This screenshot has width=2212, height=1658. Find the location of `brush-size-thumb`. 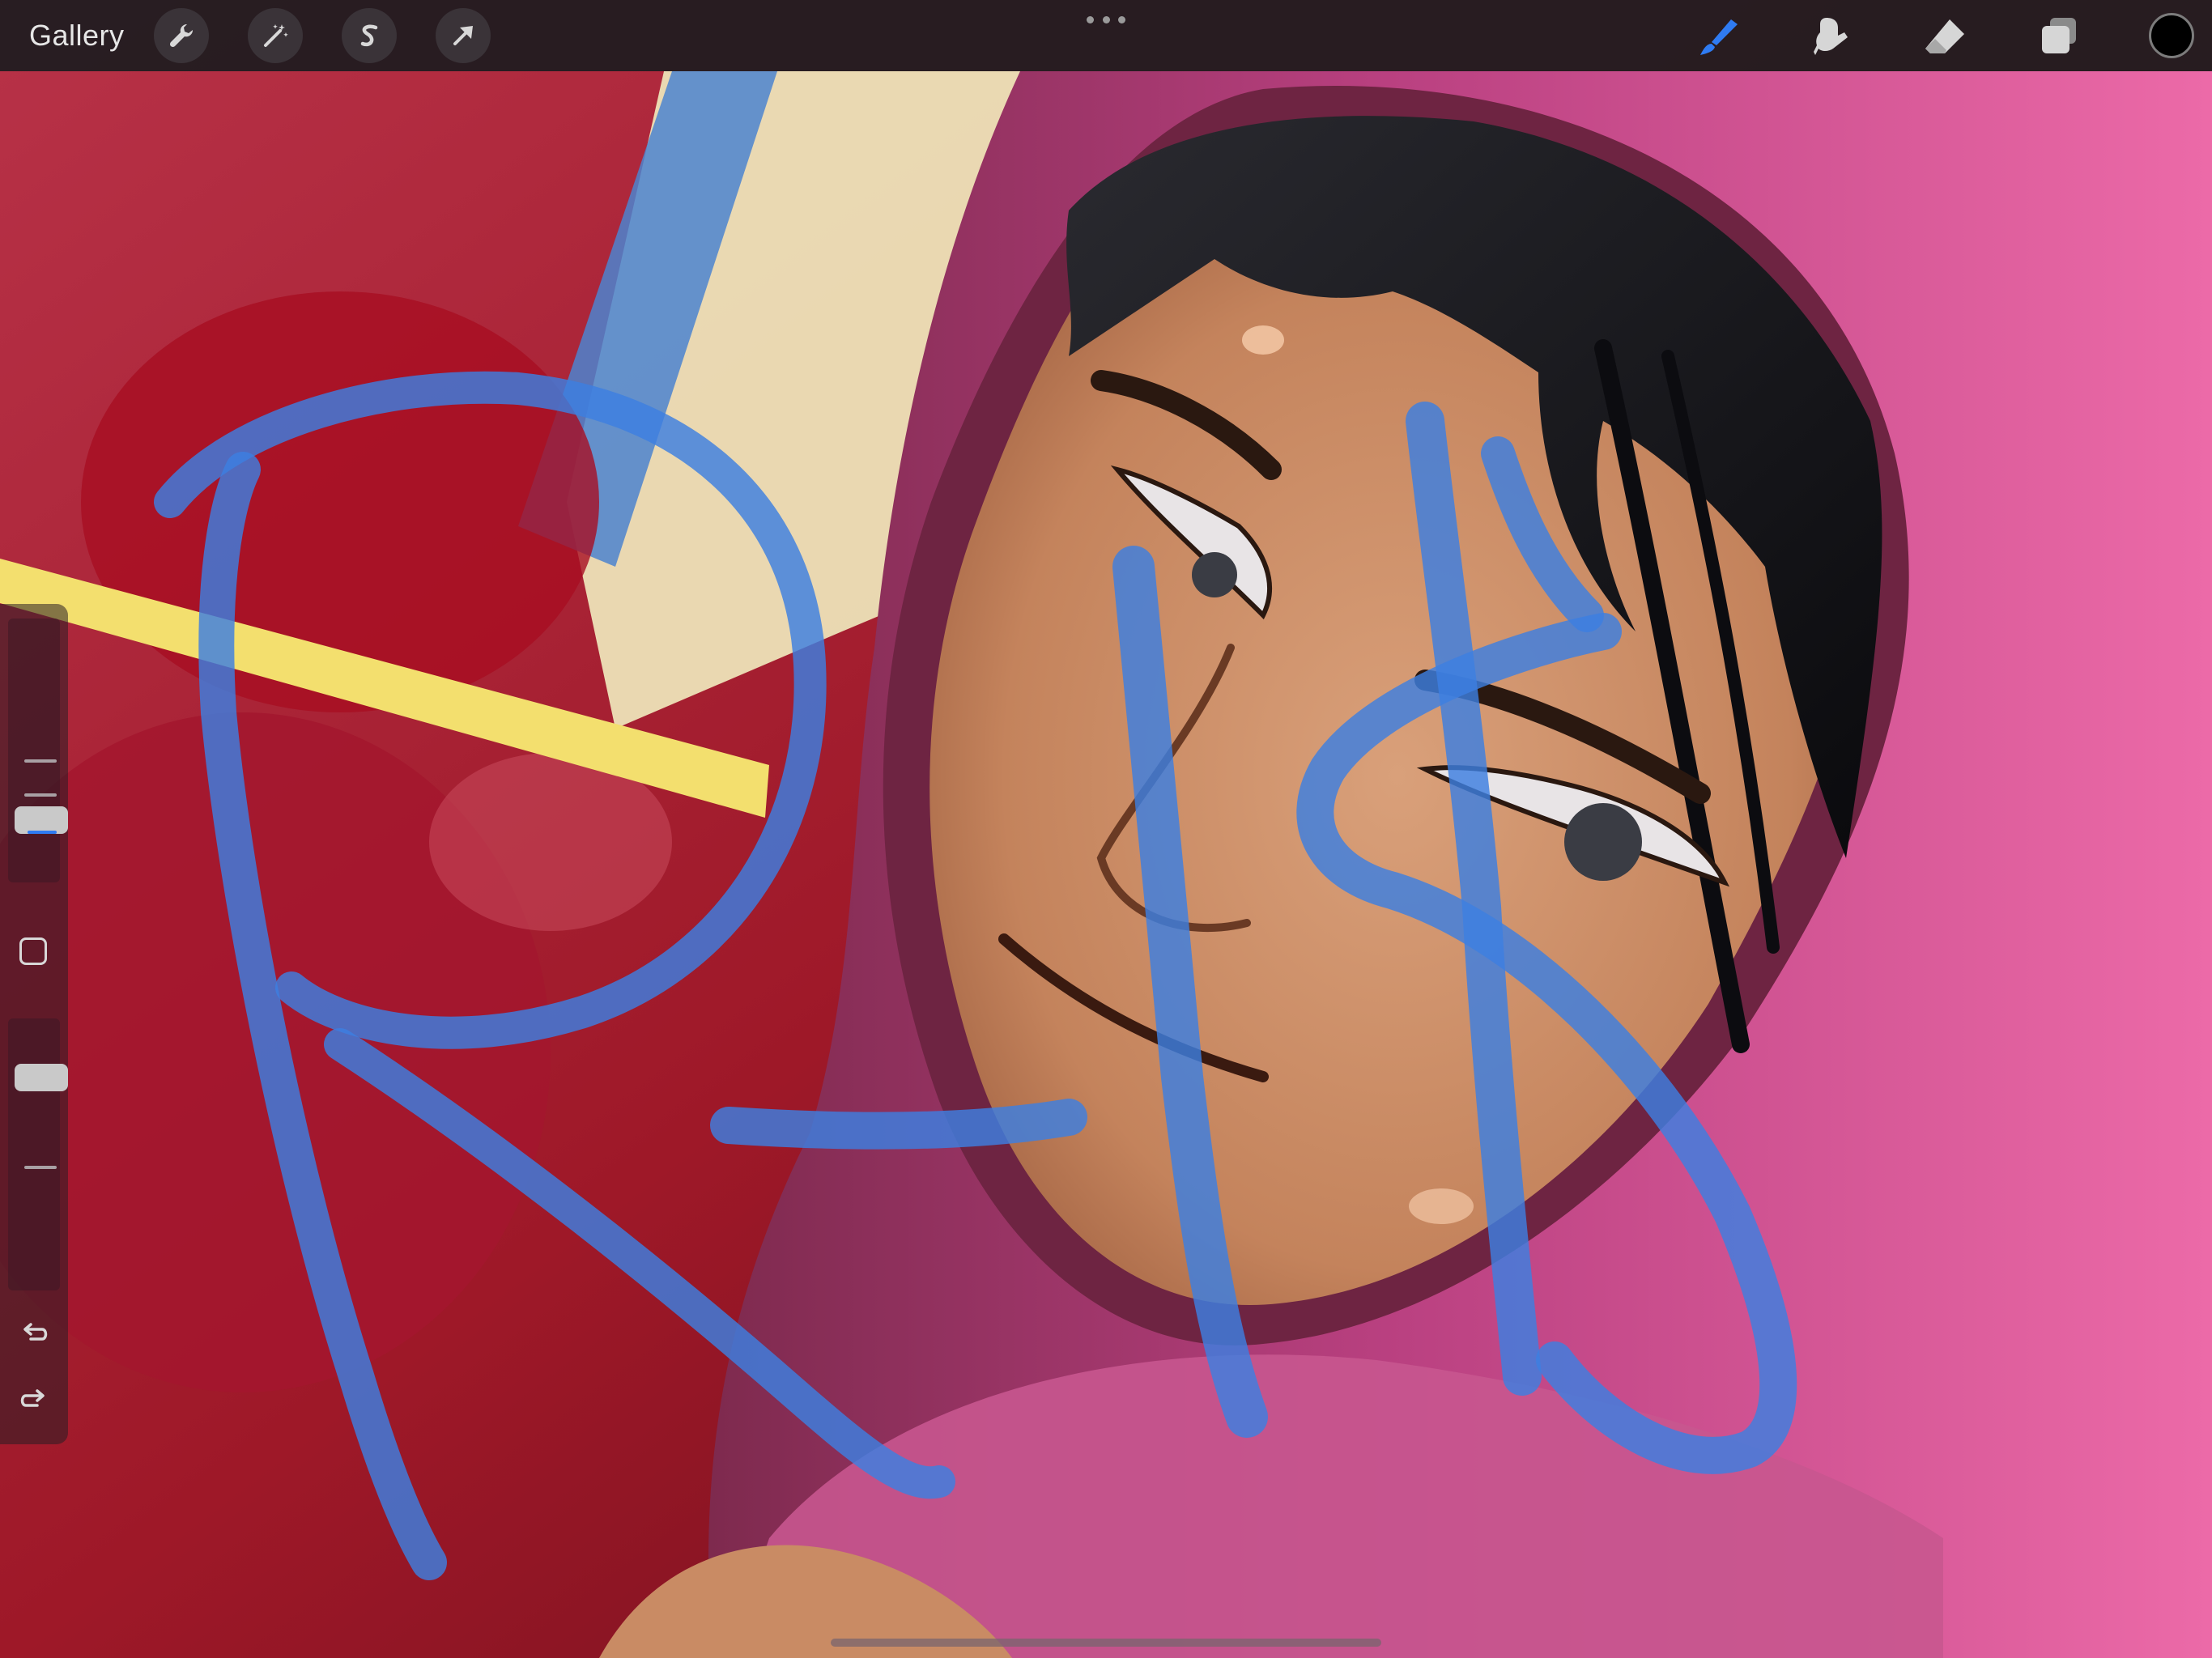

brush-size-thumb is located at coordinates (42, 820).